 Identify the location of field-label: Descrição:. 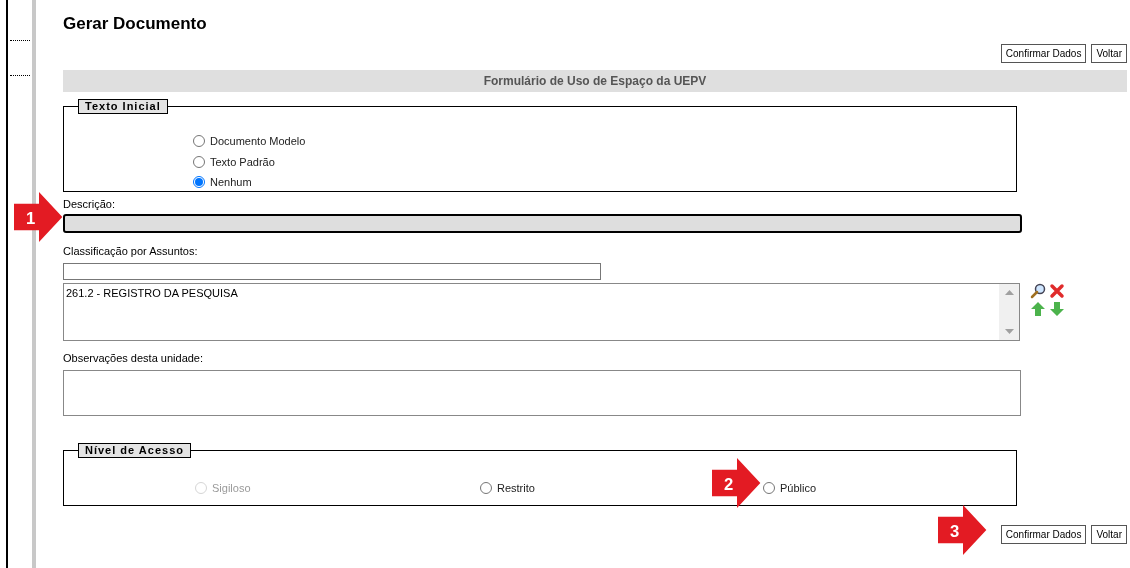
(89, 204).